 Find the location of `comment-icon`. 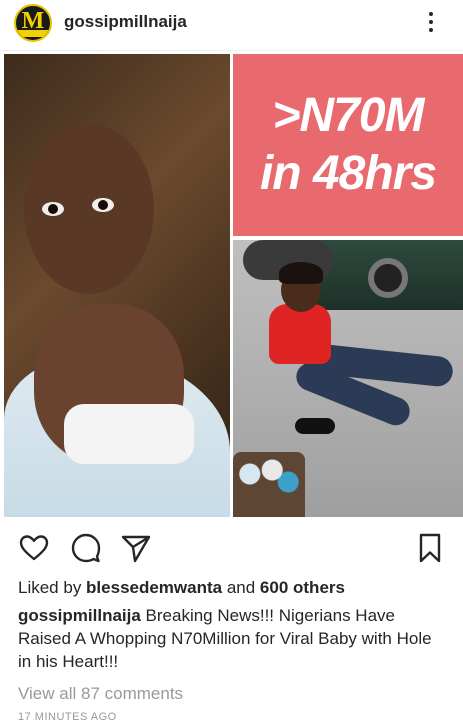

comment-icon is located at coordinates (86, 548).